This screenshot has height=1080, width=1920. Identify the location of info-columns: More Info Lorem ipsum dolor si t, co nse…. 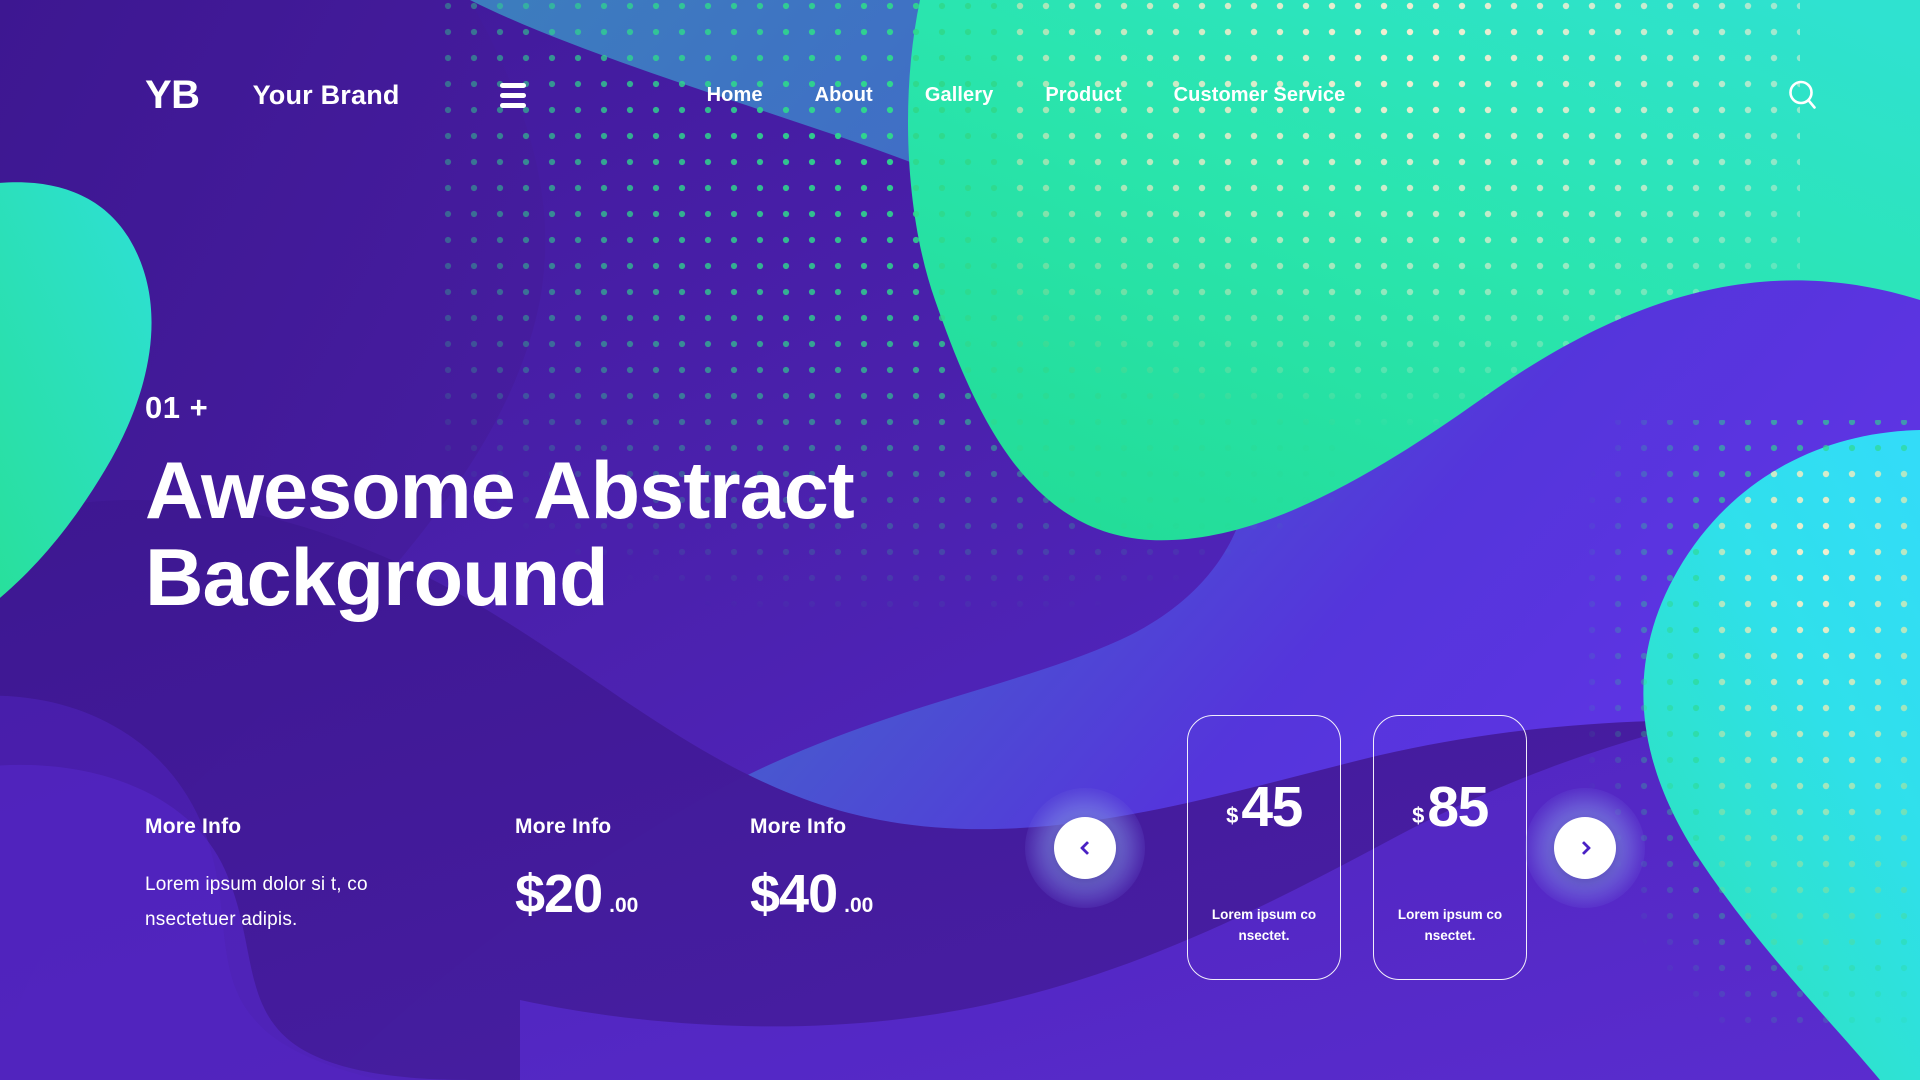
(565, 876).